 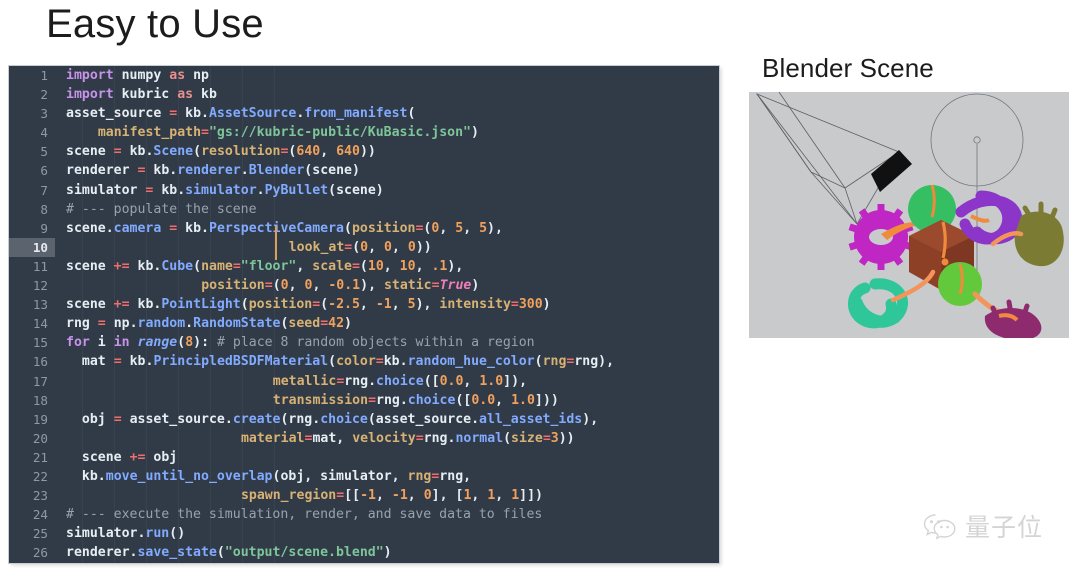 What do you see at coordinates (364, 209) in the screenshot?
I see `code-line: 8 # --- populate the scene` at bounding box center [364, 209].